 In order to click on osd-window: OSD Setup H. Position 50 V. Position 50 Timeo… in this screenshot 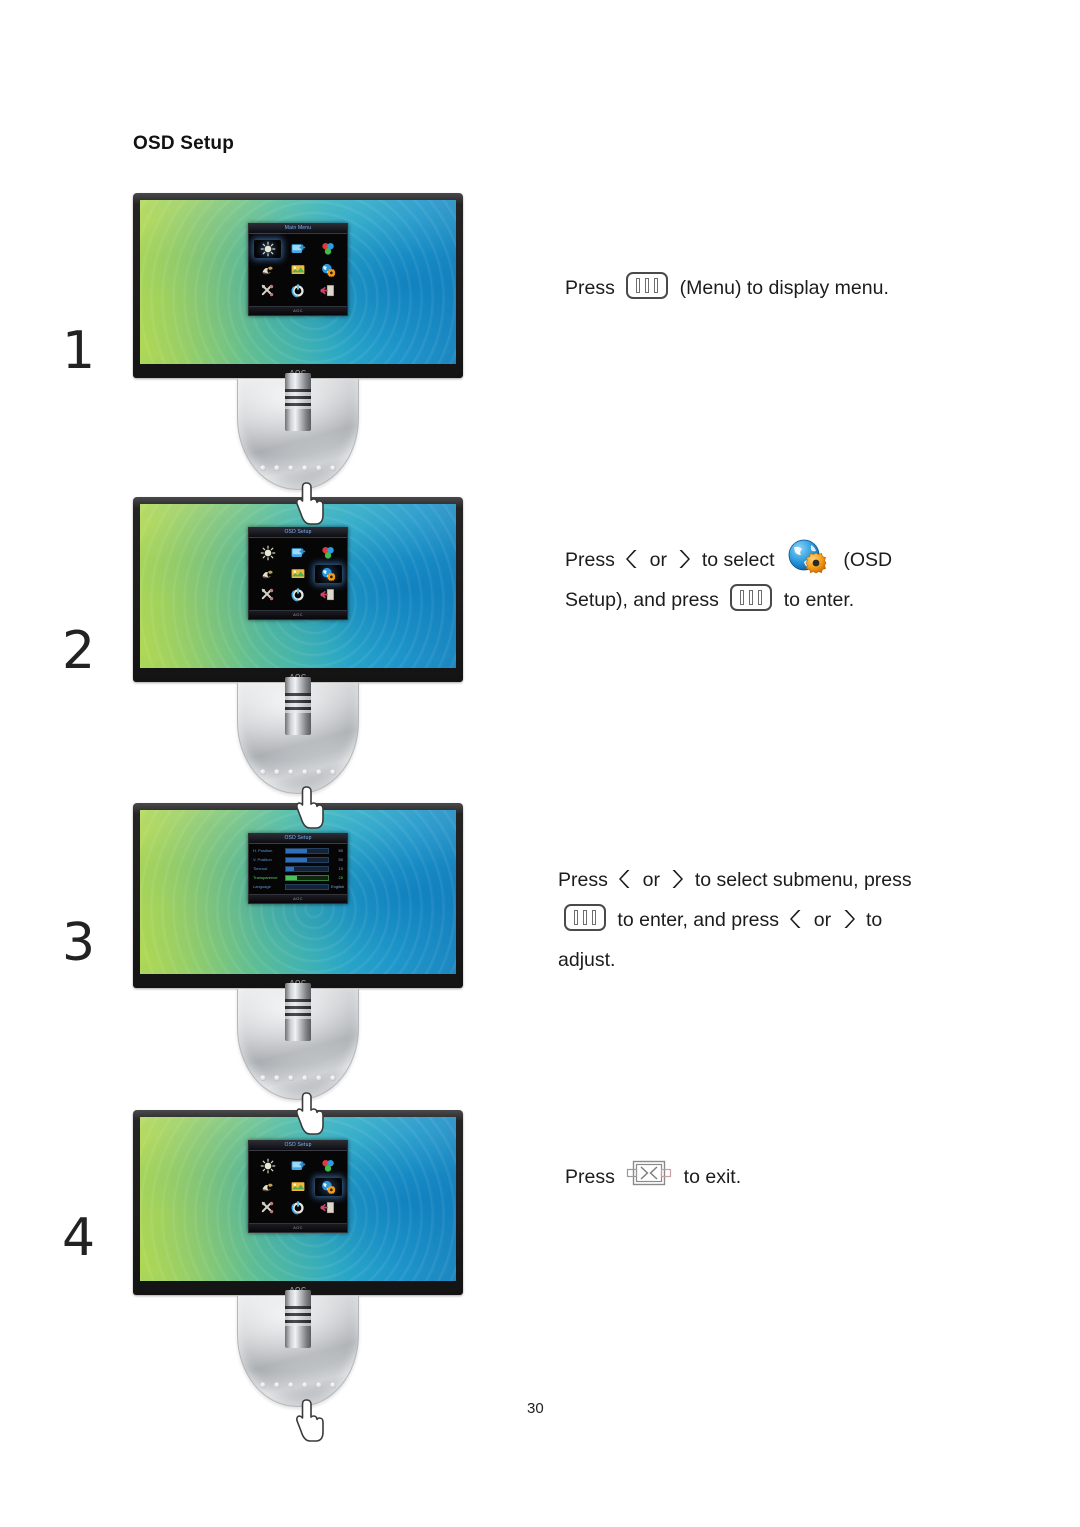, I will do `click(298, 868)`.